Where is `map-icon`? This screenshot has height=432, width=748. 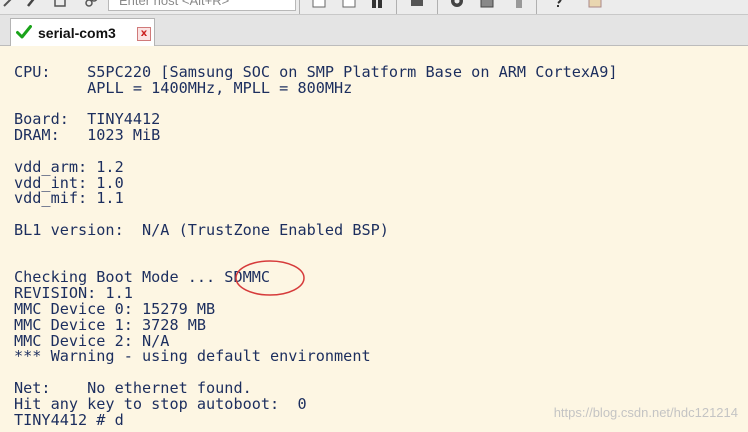
map-icon is located at coordinates (595, 4).